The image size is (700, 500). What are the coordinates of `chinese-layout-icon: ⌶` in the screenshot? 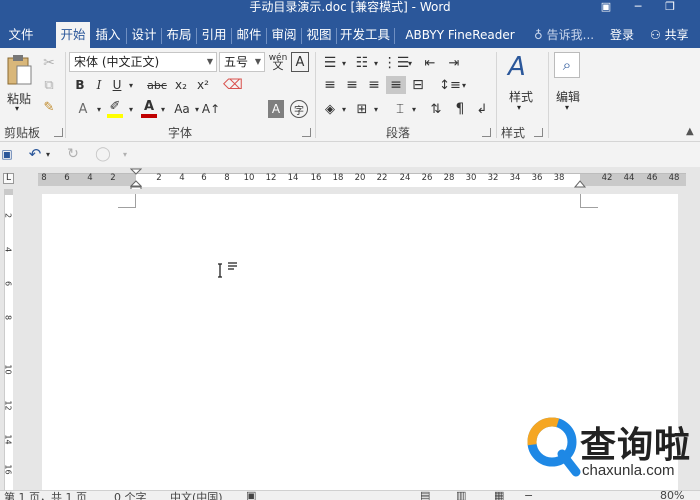 It's located at (400, 109).